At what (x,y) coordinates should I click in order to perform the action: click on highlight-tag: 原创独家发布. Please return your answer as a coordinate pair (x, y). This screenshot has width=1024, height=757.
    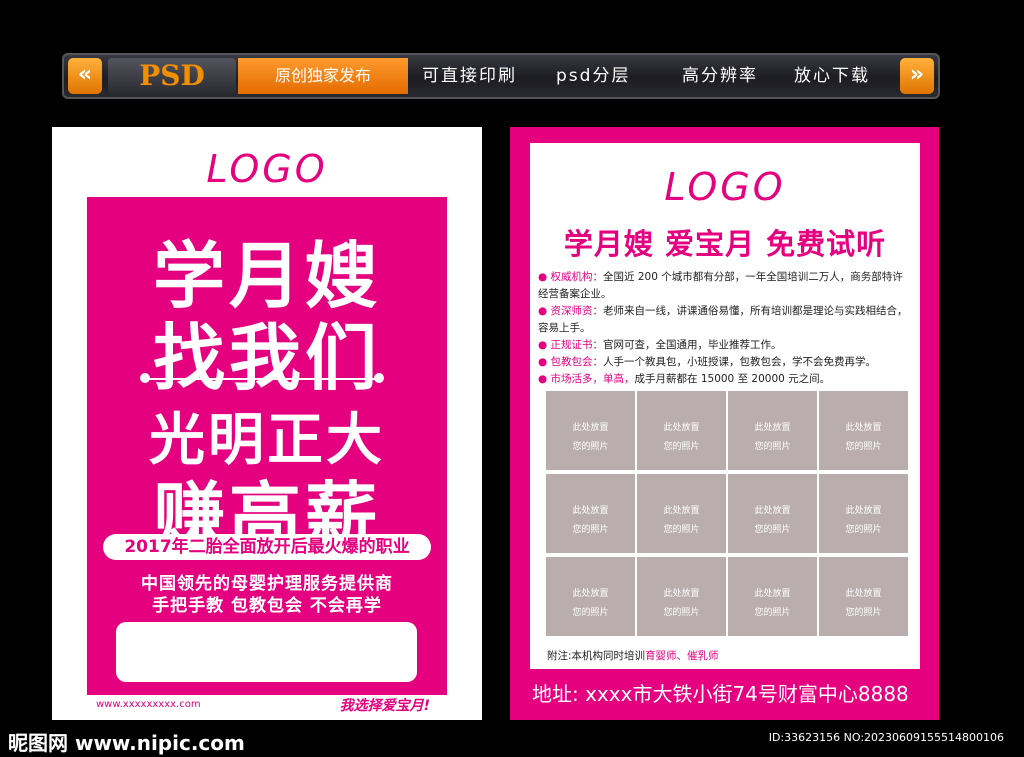
    Looking at the image, I should click on (323, 76).